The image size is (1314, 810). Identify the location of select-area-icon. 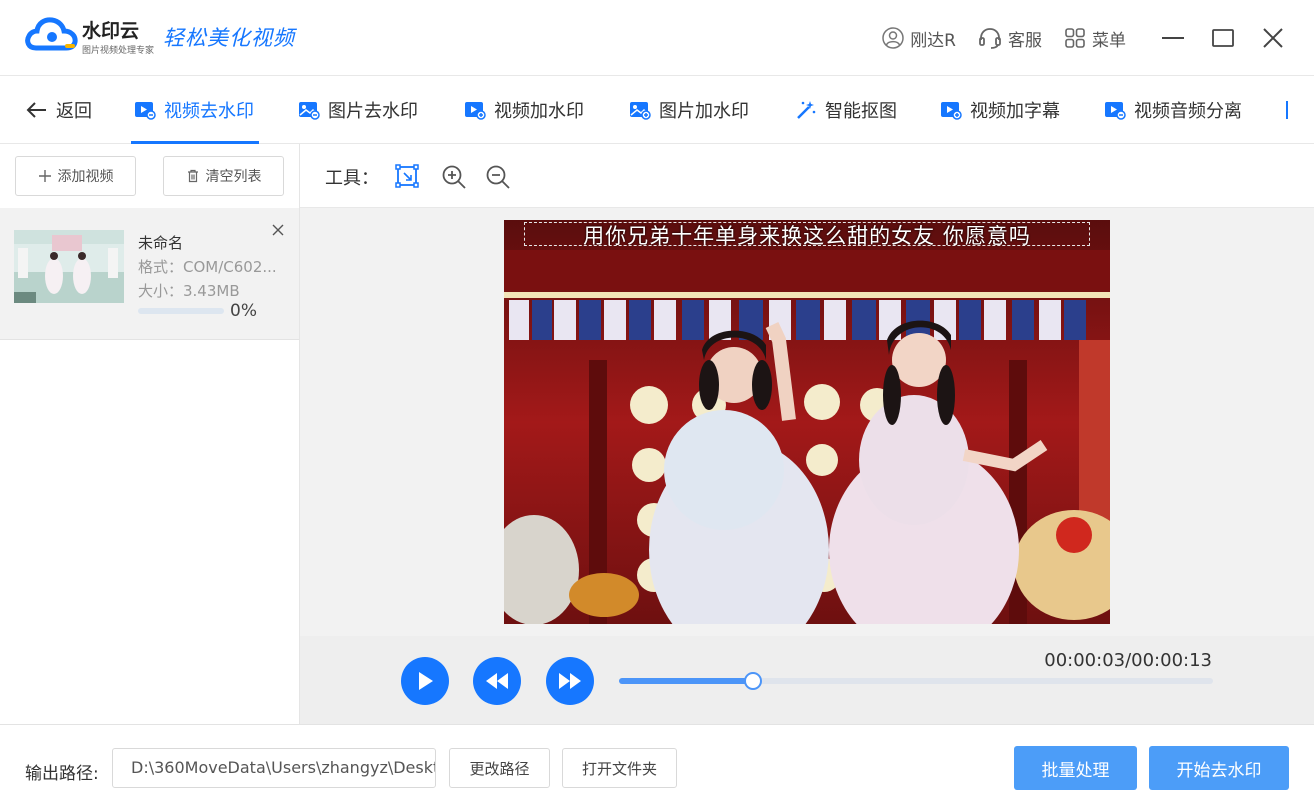
(407, 176).